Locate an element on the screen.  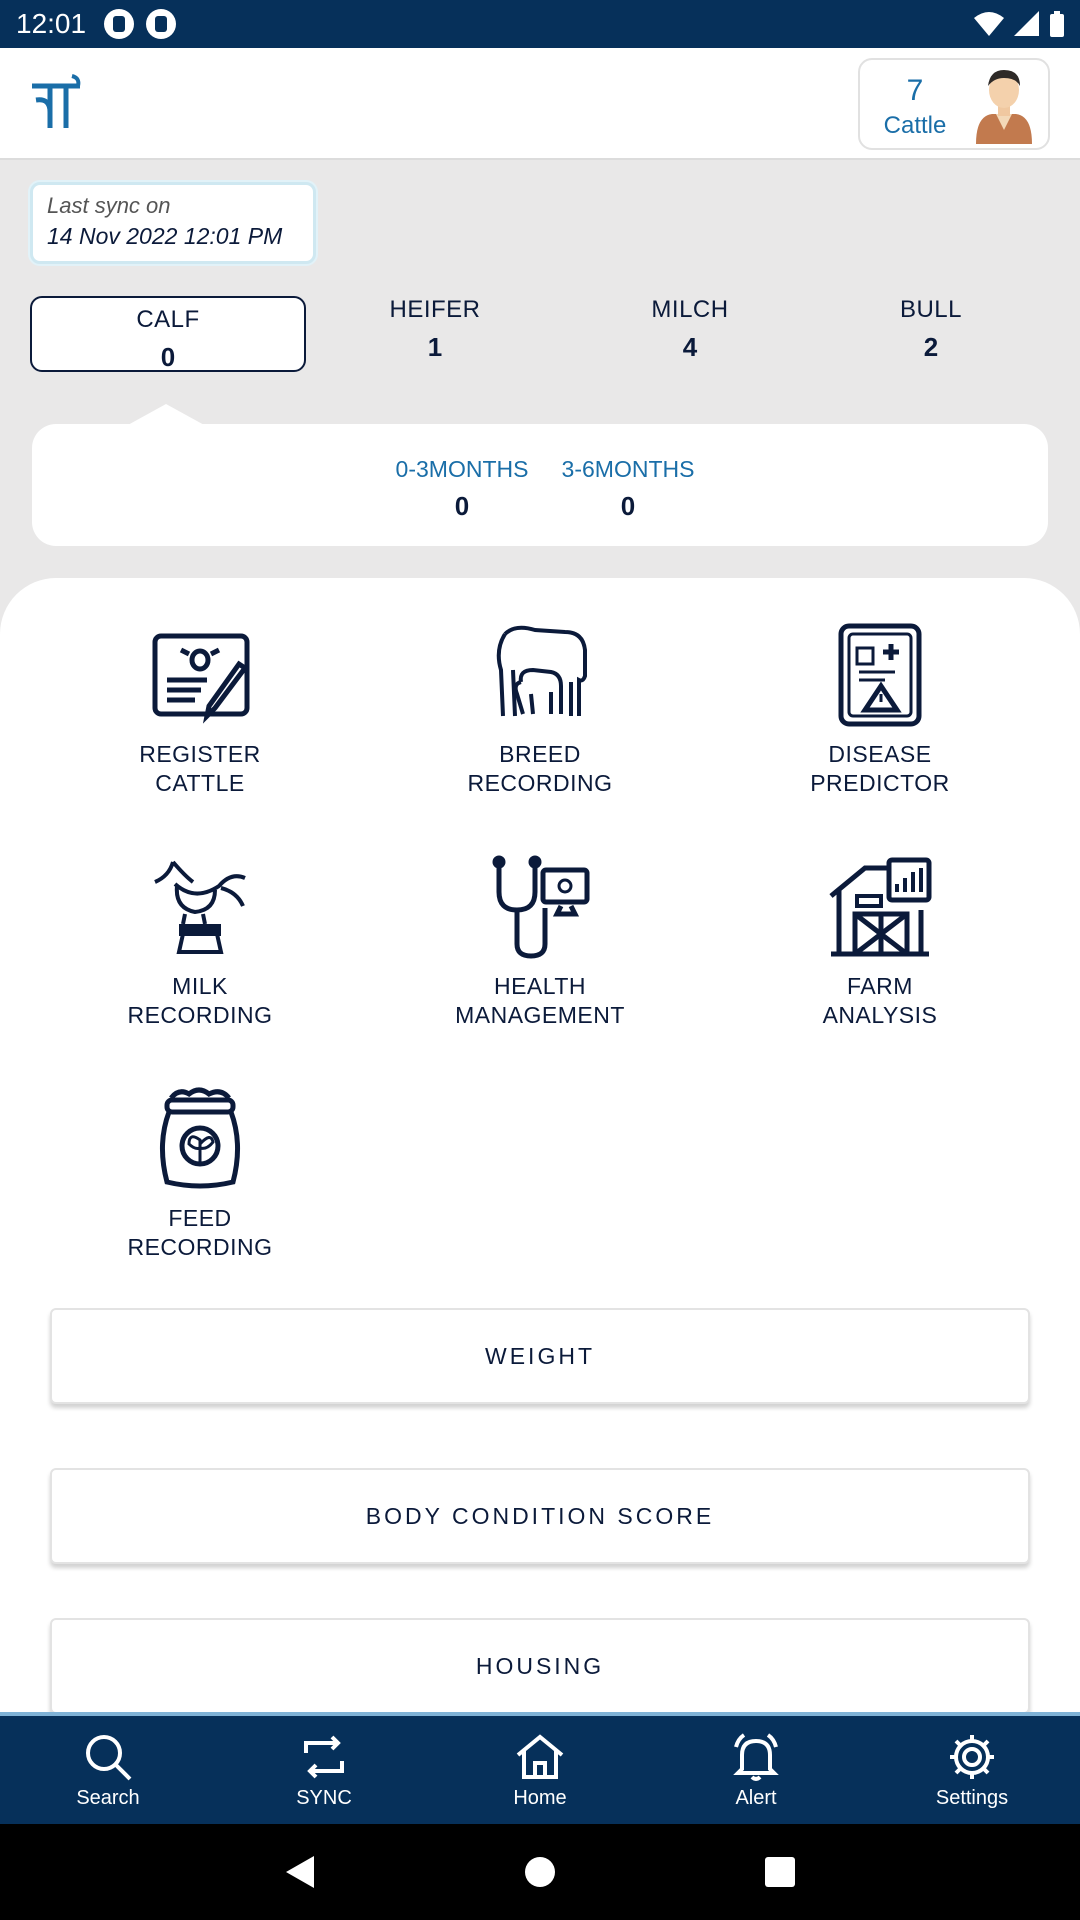
signal-icon is located at coordinates (1026, 23).